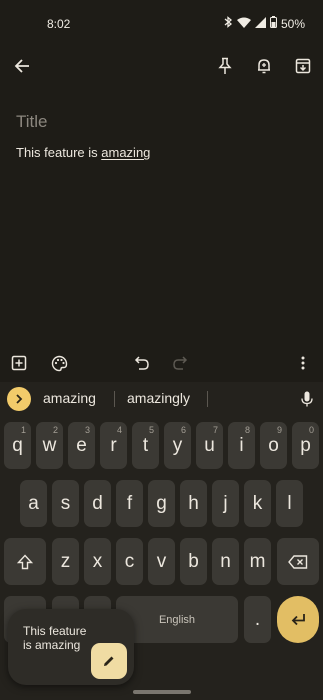 The height and width of the screenshot is (700, 323). I want to click on key-v: v, so click(161, 561).